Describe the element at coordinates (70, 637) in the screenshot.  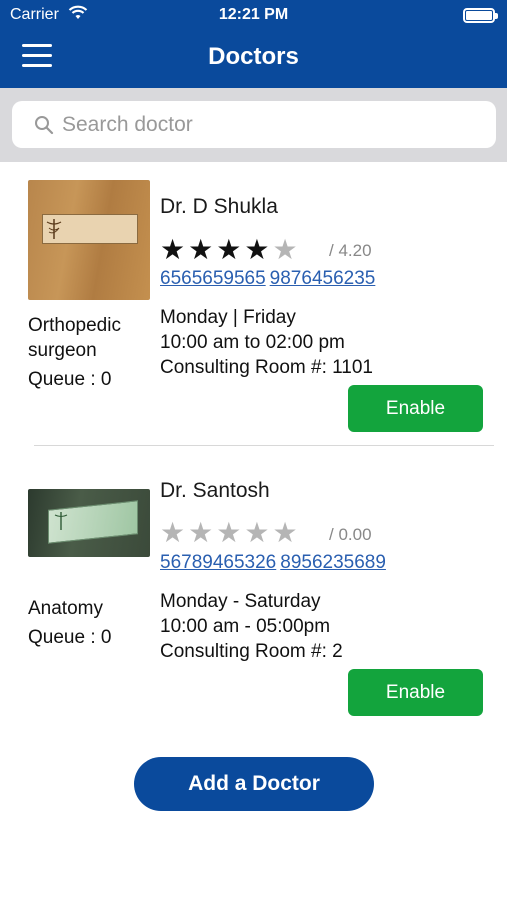
I see `queue-count: Queue : 0` at that location.